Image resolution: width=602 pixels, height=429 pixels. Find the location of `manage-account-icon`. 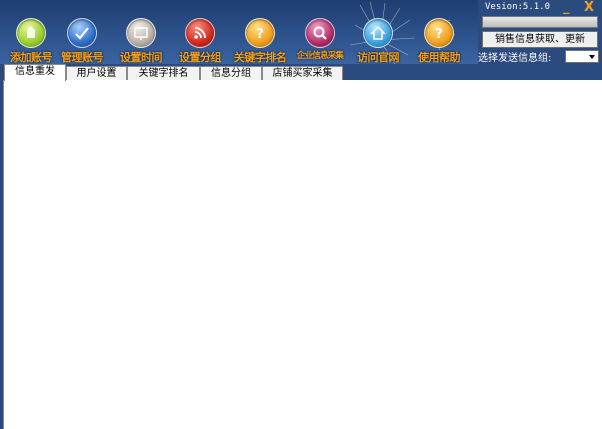

manage-account-icon is located at coordinates (82, 33).